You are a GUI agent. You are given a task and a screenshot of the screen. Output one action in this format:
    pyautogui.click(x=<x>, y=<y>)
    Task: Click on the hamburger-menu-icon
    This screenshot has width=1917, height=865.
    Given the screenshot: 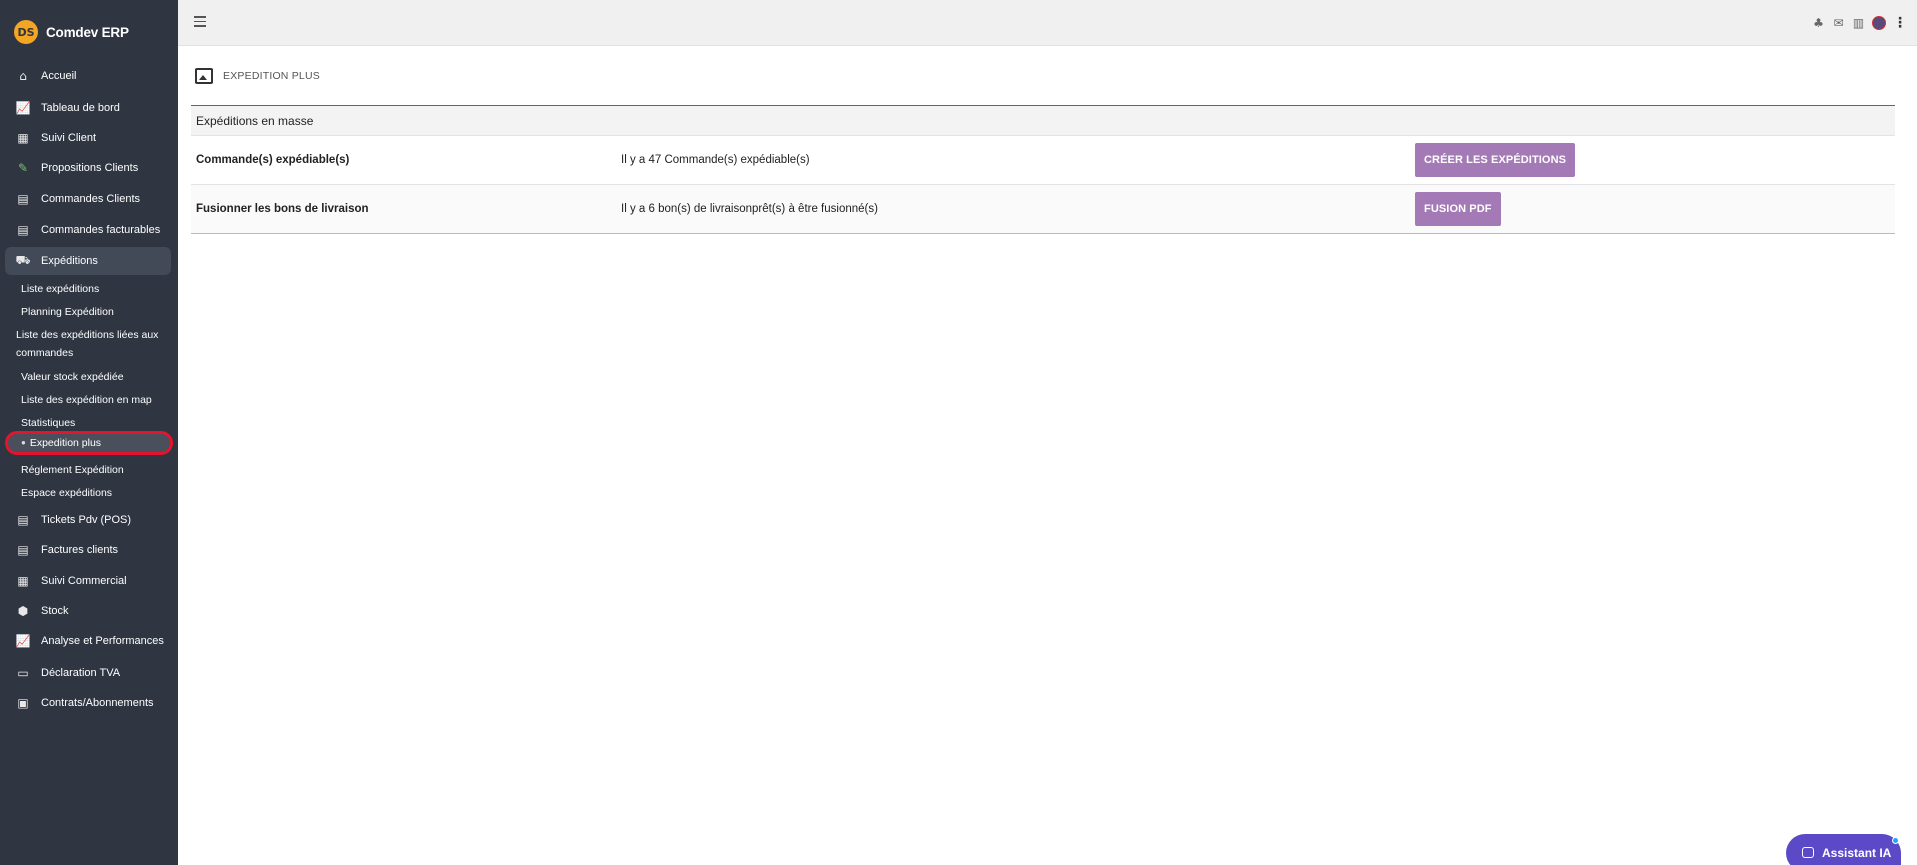 What is the action you would take?
    pyautogui.click(x=200, y=21)
    